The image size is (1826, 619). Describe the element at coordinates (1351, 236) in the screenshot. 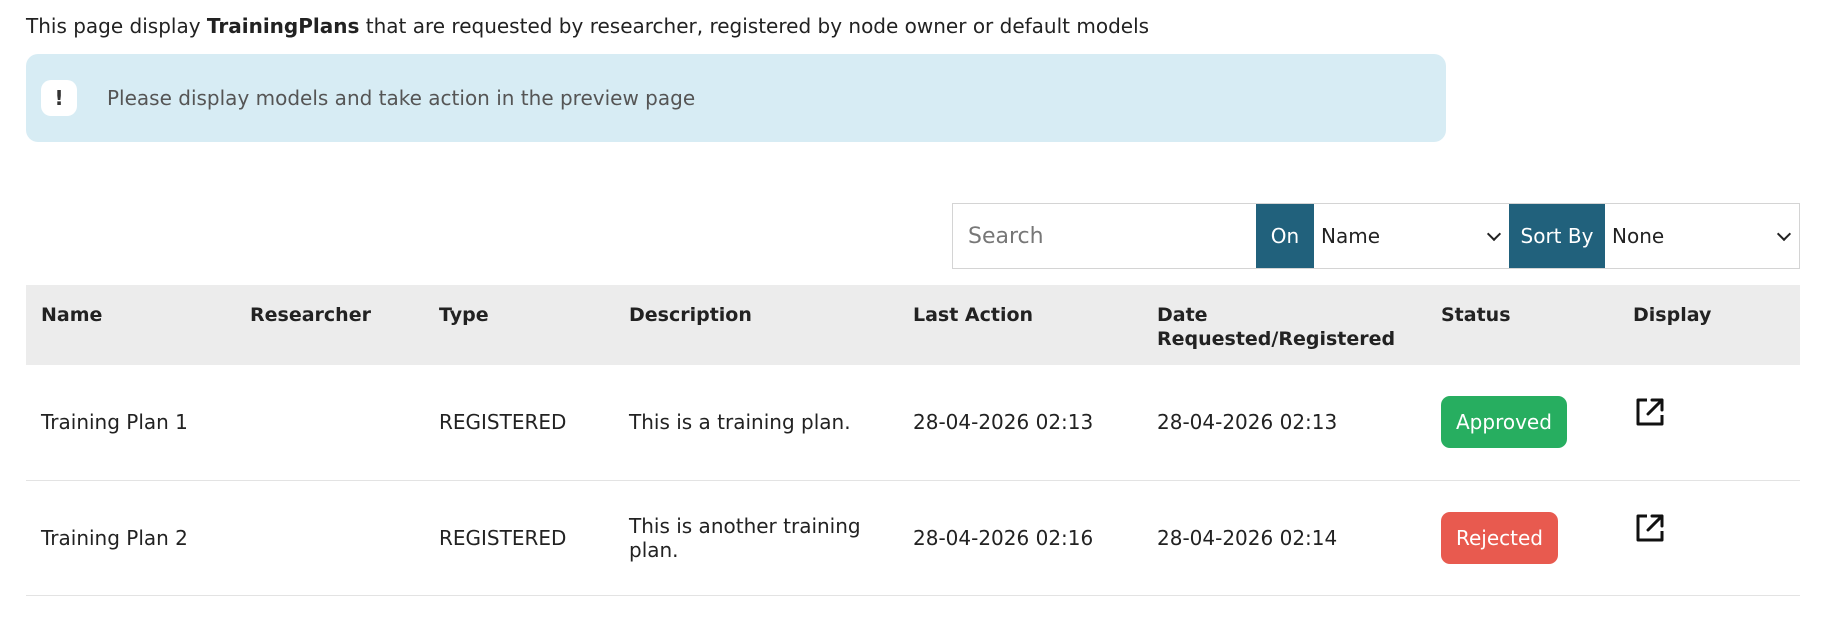

I see `search-field-value: Name` at that location.